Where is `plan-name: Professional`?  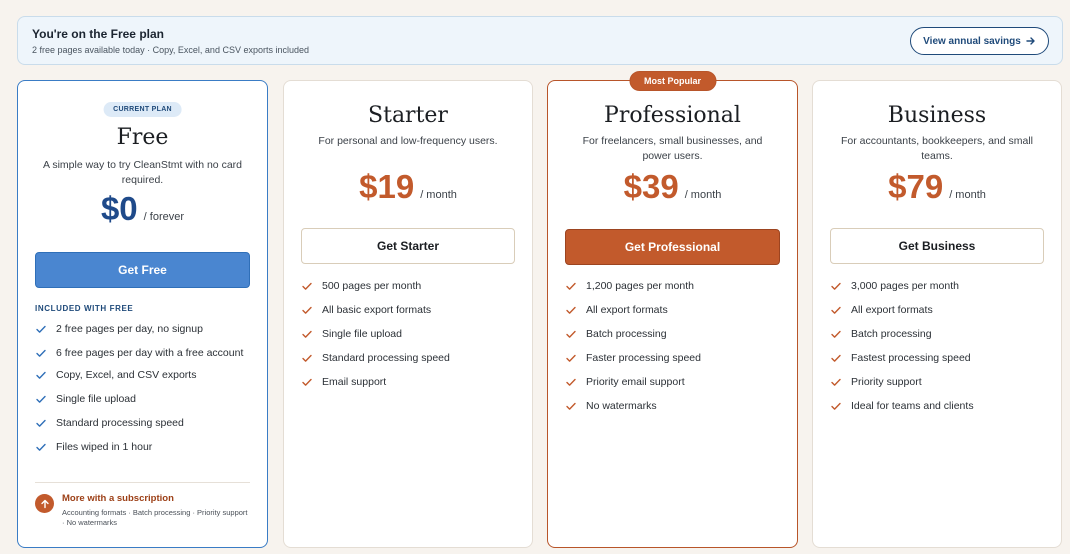 plan-name: Professional is located at coordinates (672, 115).